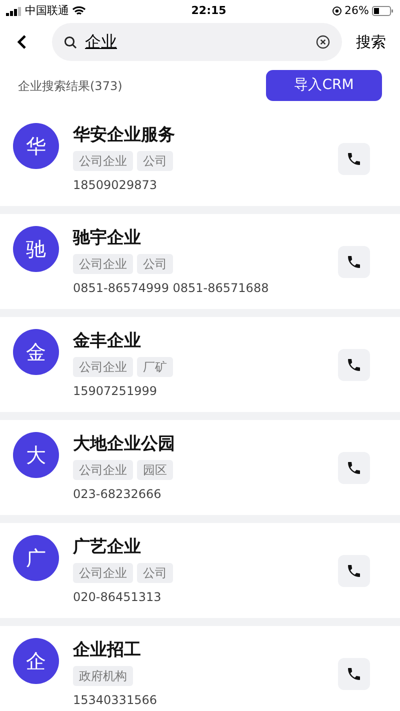  Describe the element at coordinates (115, 185) in the screenshot. I see `phone-number: 18509029873` at that location.